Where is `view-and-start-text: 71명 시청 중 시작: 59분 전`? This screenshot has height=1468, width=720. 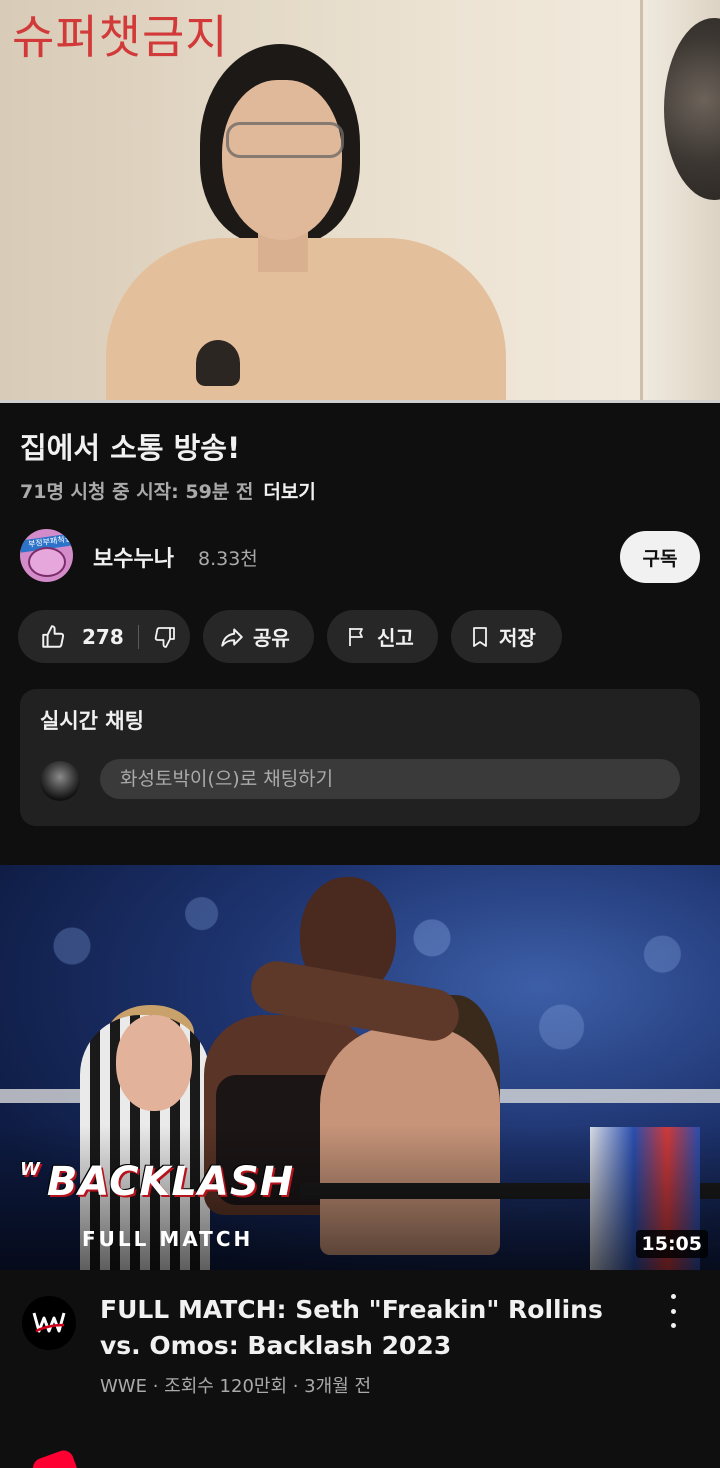 view-and-start-text: 71명 시청 중 시작: 59분 전 is located at coordinates (137, 492).